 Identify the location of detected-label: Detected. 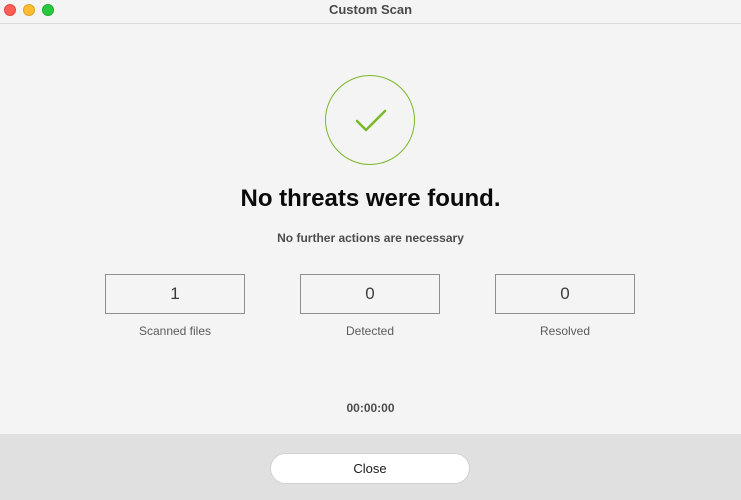
(370, 331).